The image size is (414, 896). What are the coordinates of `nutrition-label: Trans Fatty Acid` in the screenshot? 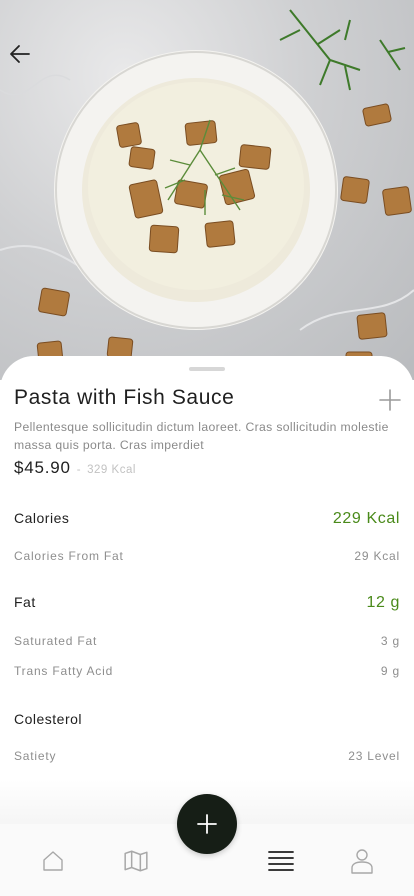 It's located at (64, 671).